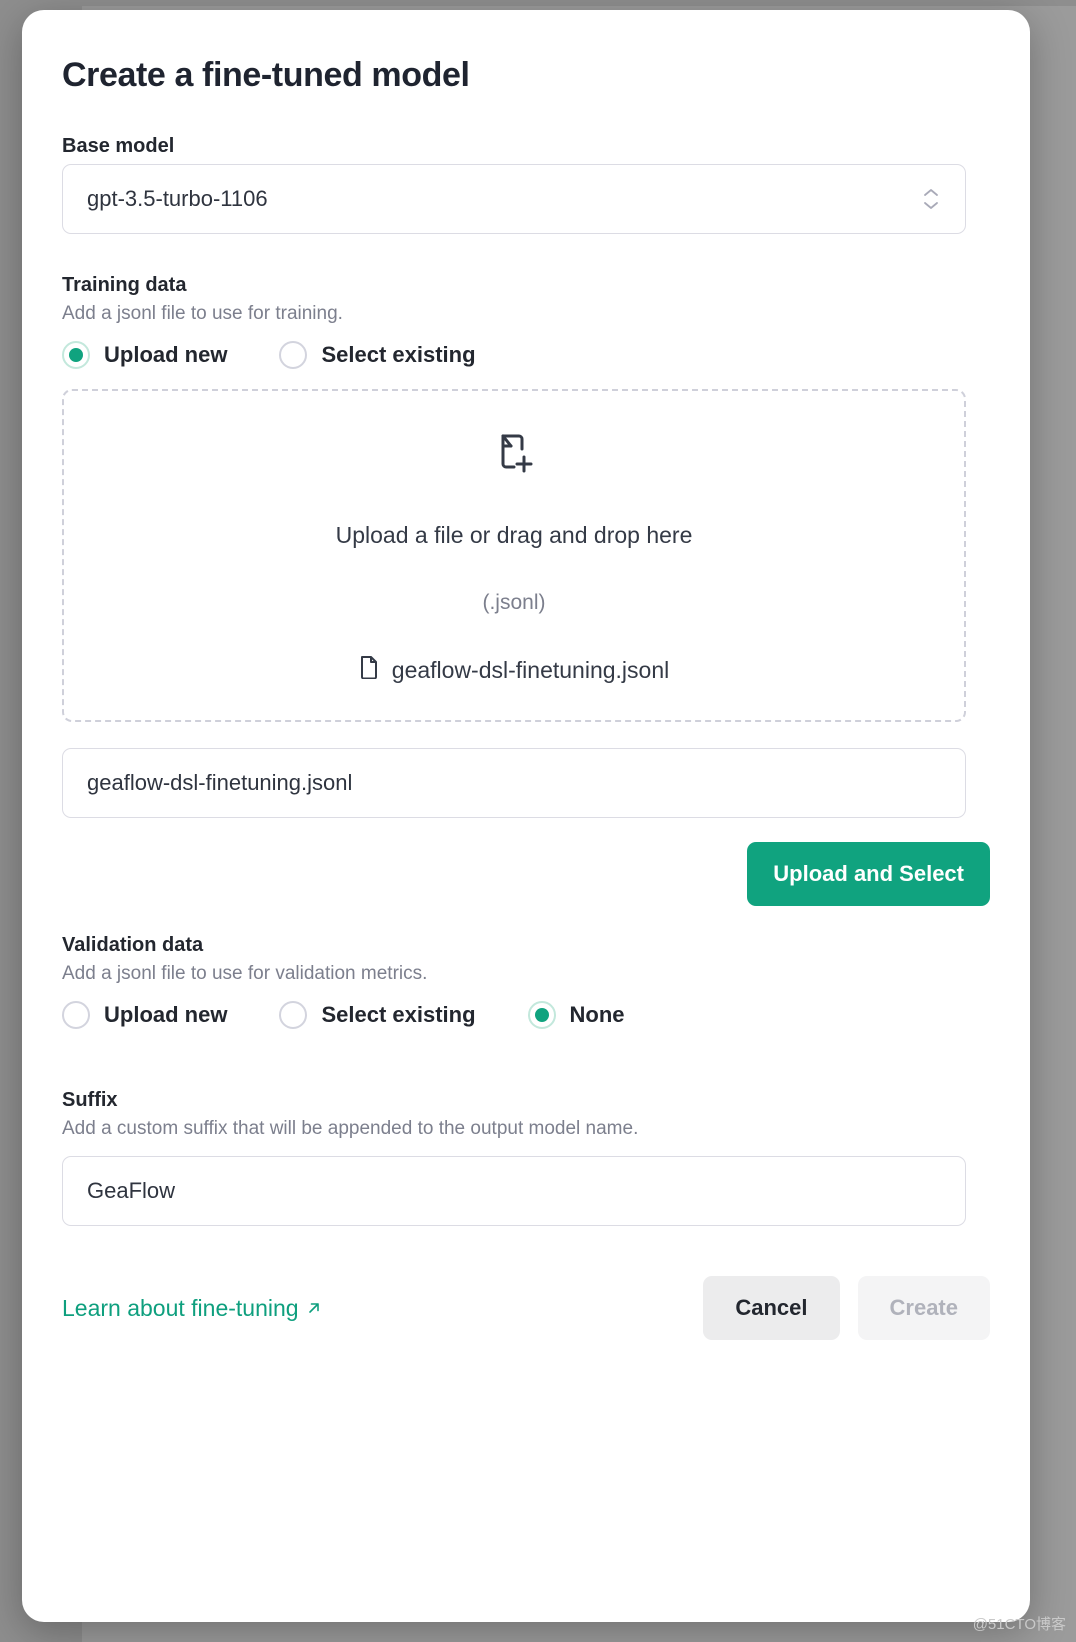 The height and width of the screenshot is (1642, 1076). What do you see at coordinates (177, 198) in the screenshot?
I see `base-model-value: gpt-3.5-turbo-1106` at bounding box center [177, 198].